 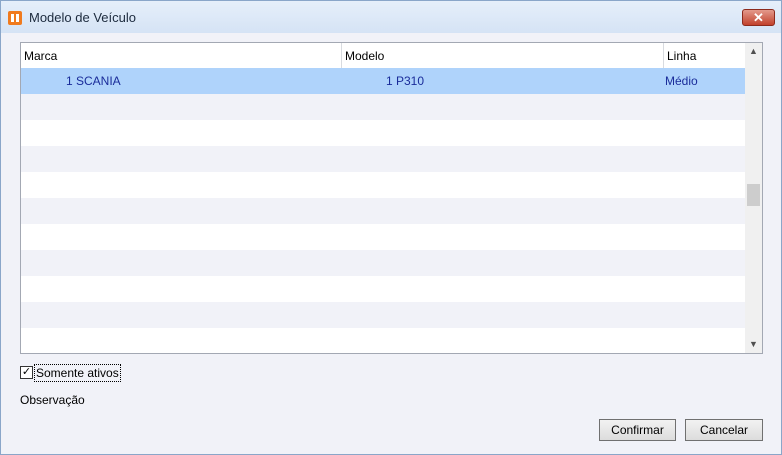 I want to click on cell-modelo: 1 P310, so click(x=405, y=81).